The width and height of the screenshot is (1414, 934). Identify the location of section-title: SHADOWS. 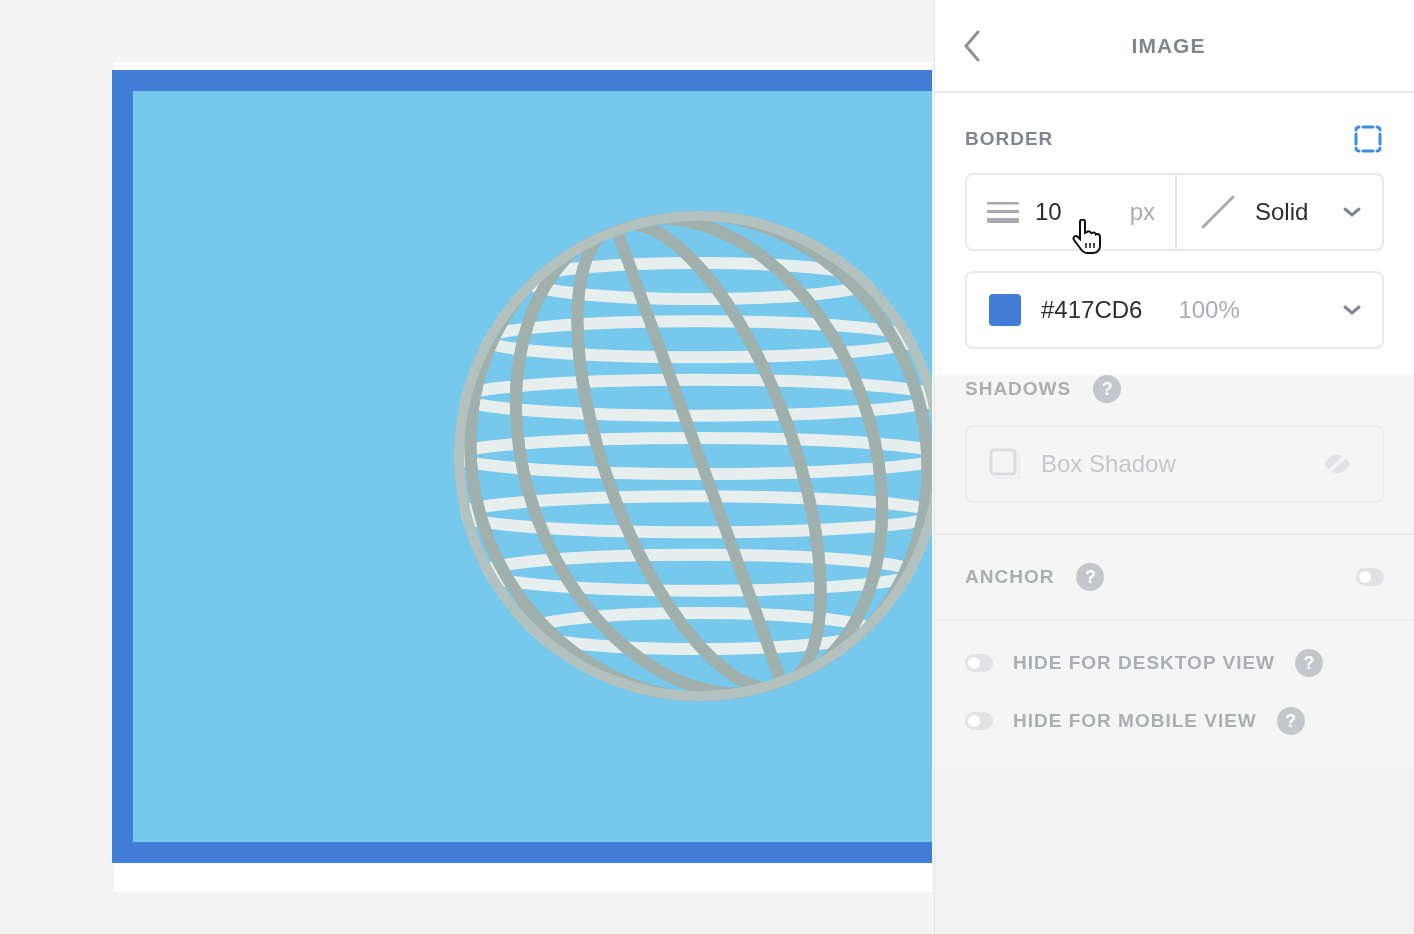
(1018, 389).